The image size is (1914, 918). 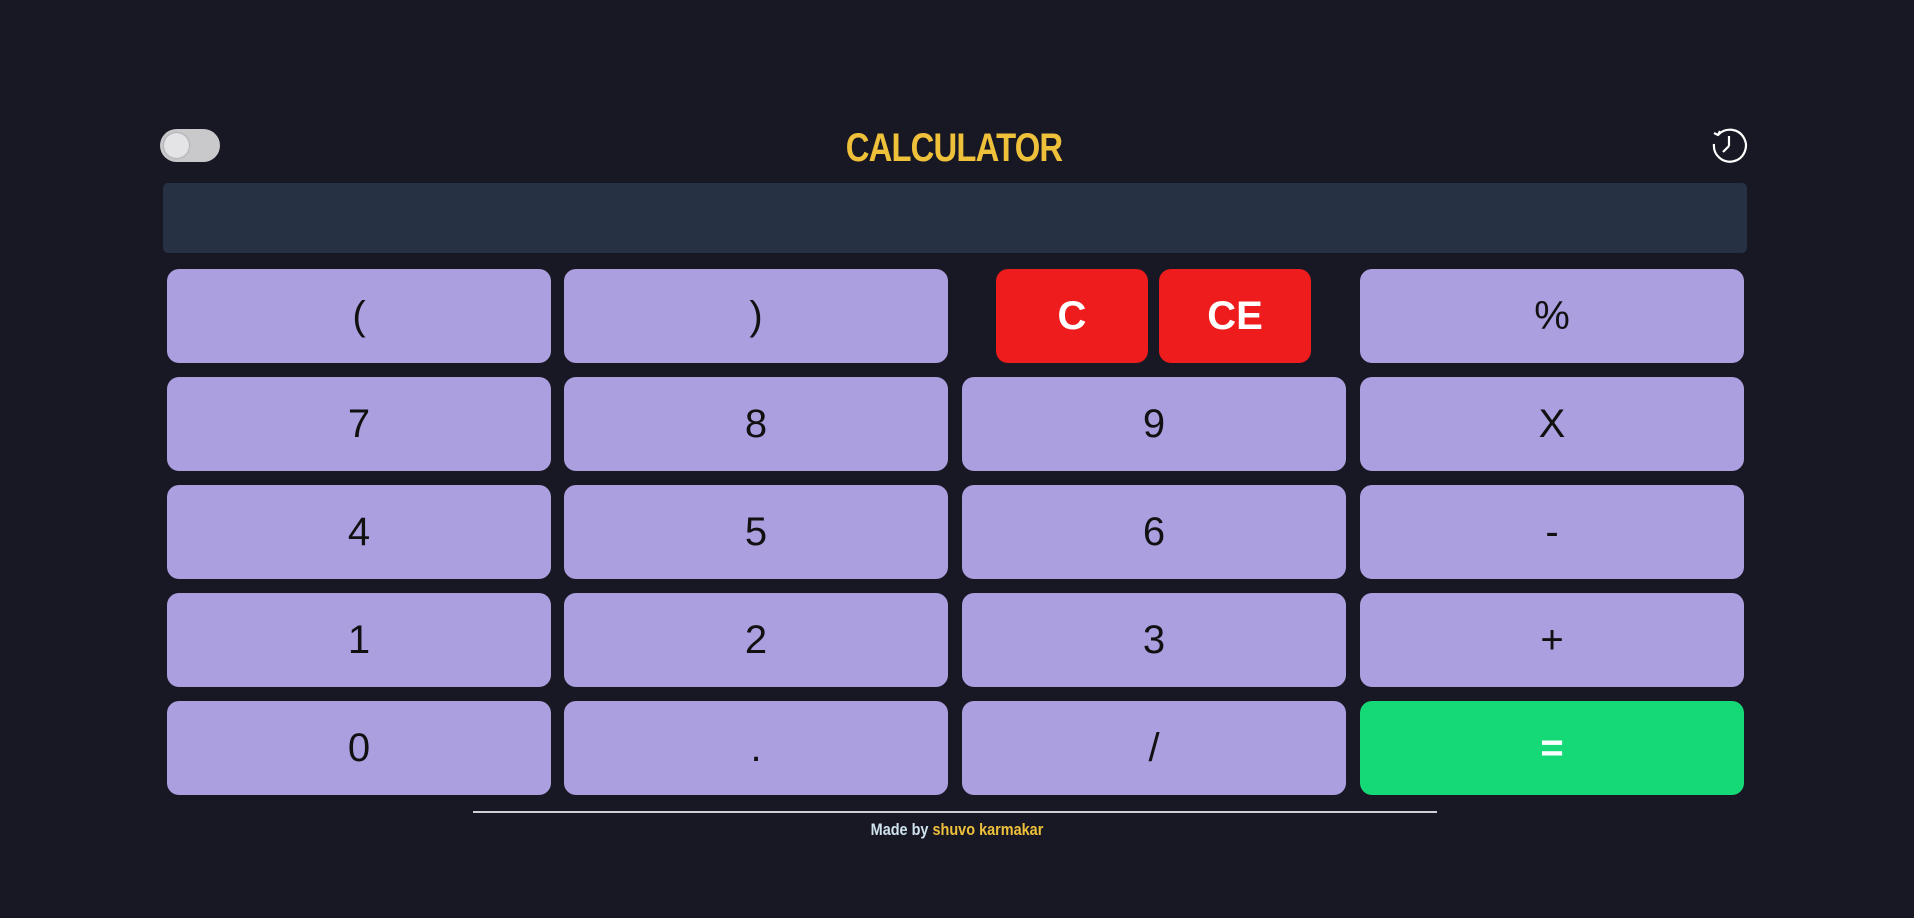 I want to click on divide-button: /, so click(x=1154, y=748).